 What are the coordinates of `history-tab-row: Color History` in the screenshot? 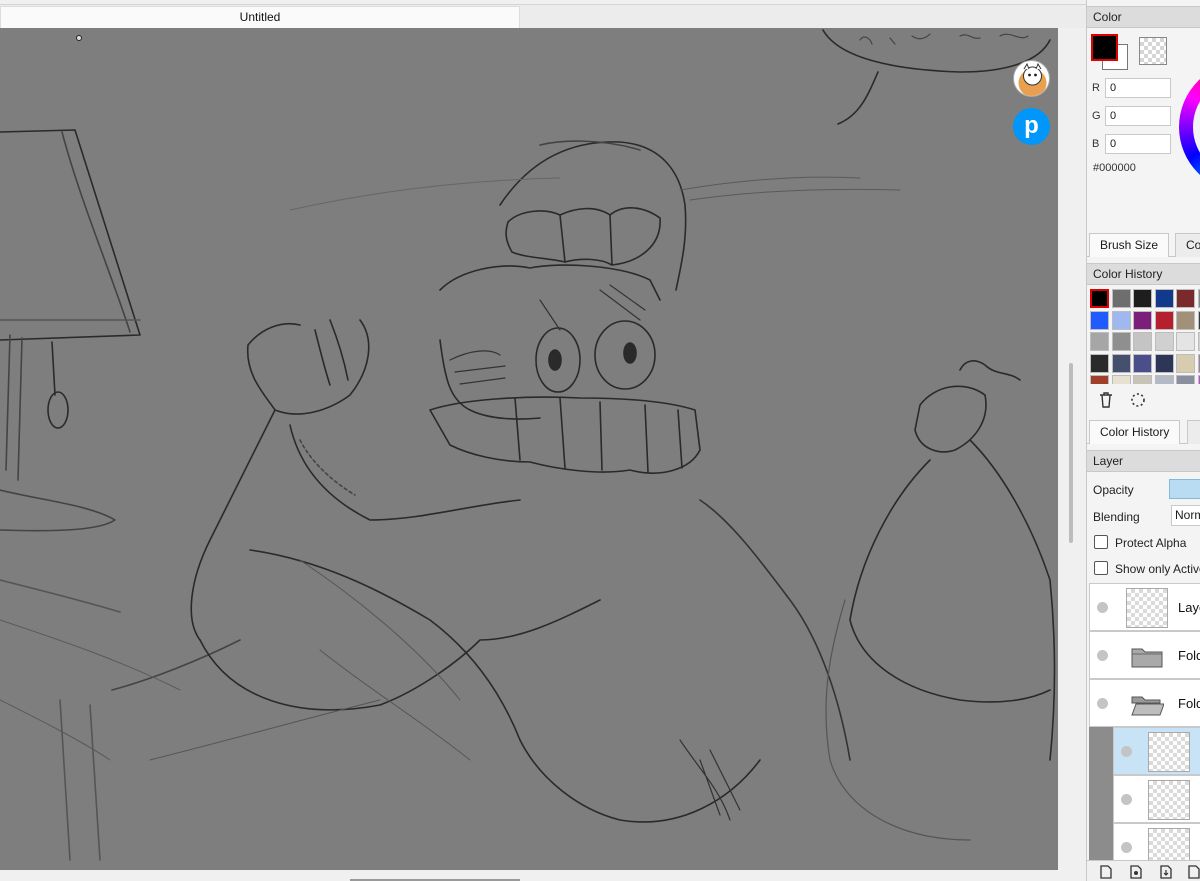 It's located at (1143, 432).